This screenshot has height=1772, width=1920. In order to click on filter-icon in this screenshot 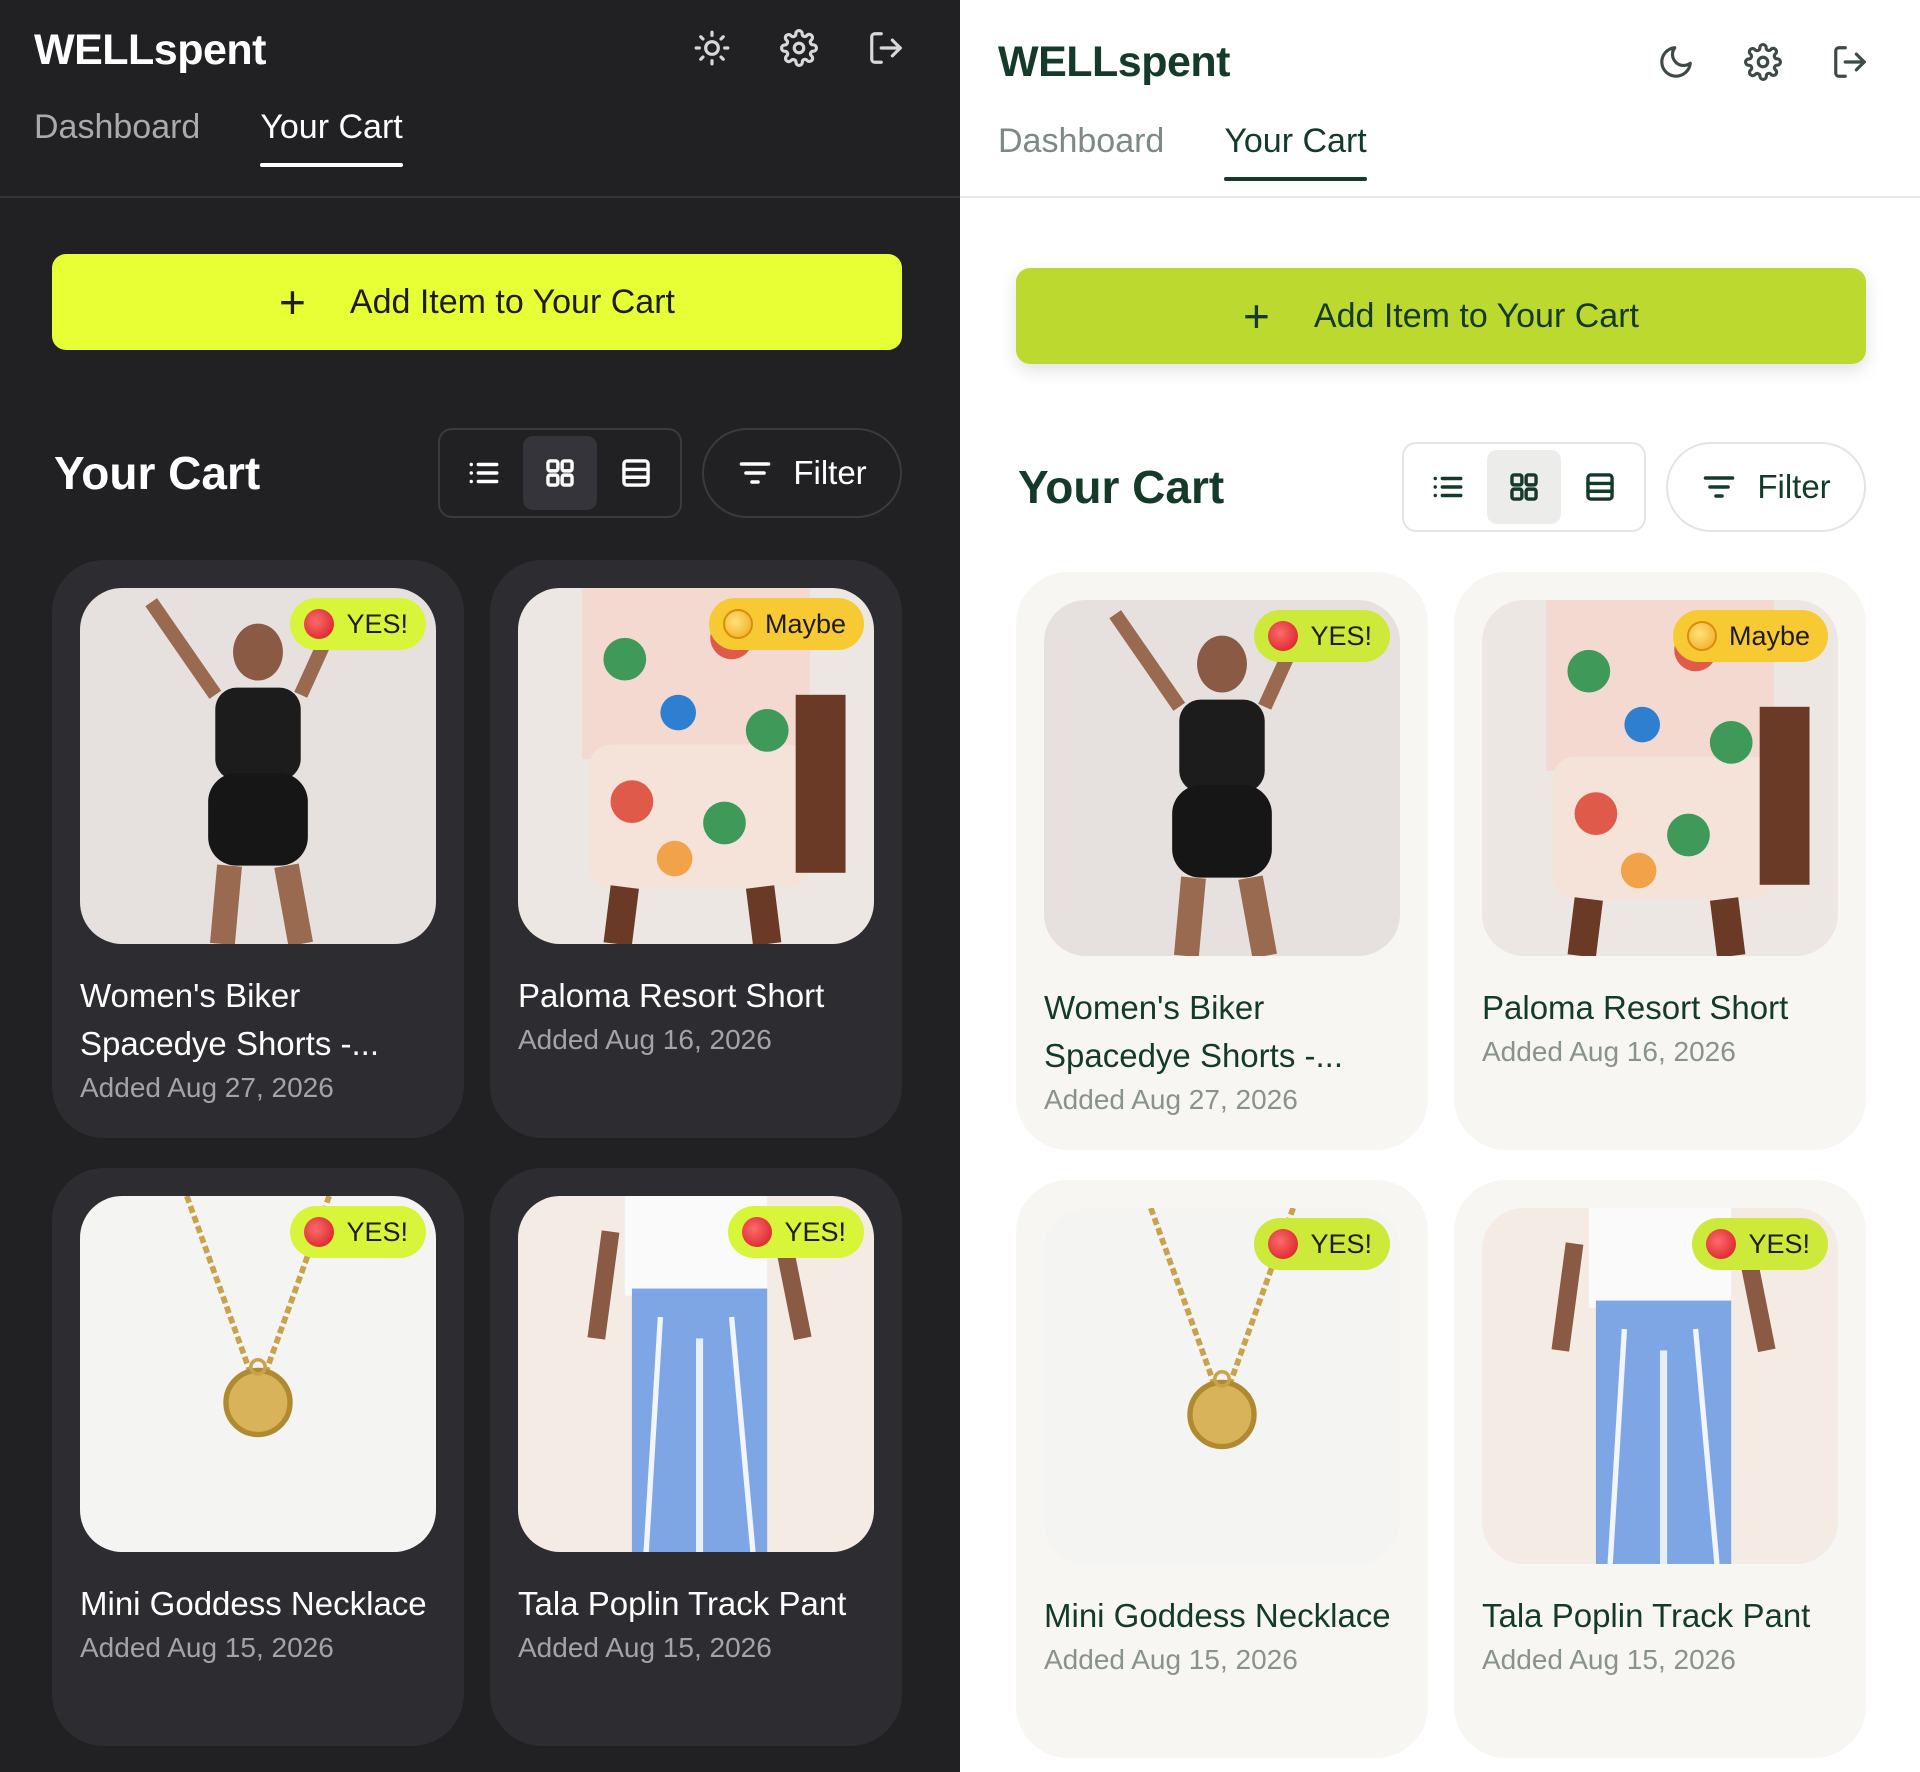, I will do `click(1719, 487)`.